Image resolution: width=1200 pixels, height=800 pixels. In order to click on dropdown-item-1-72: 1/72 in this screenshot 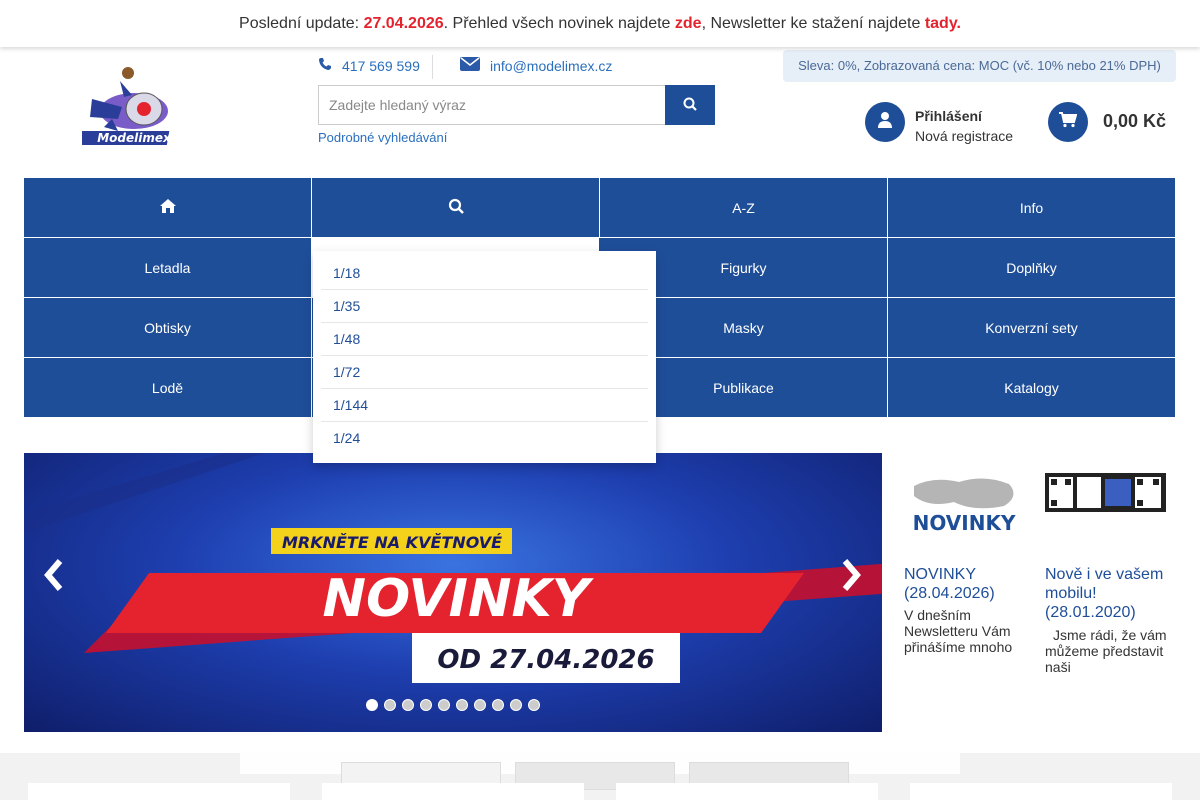, I will do `click(484, 372)`.